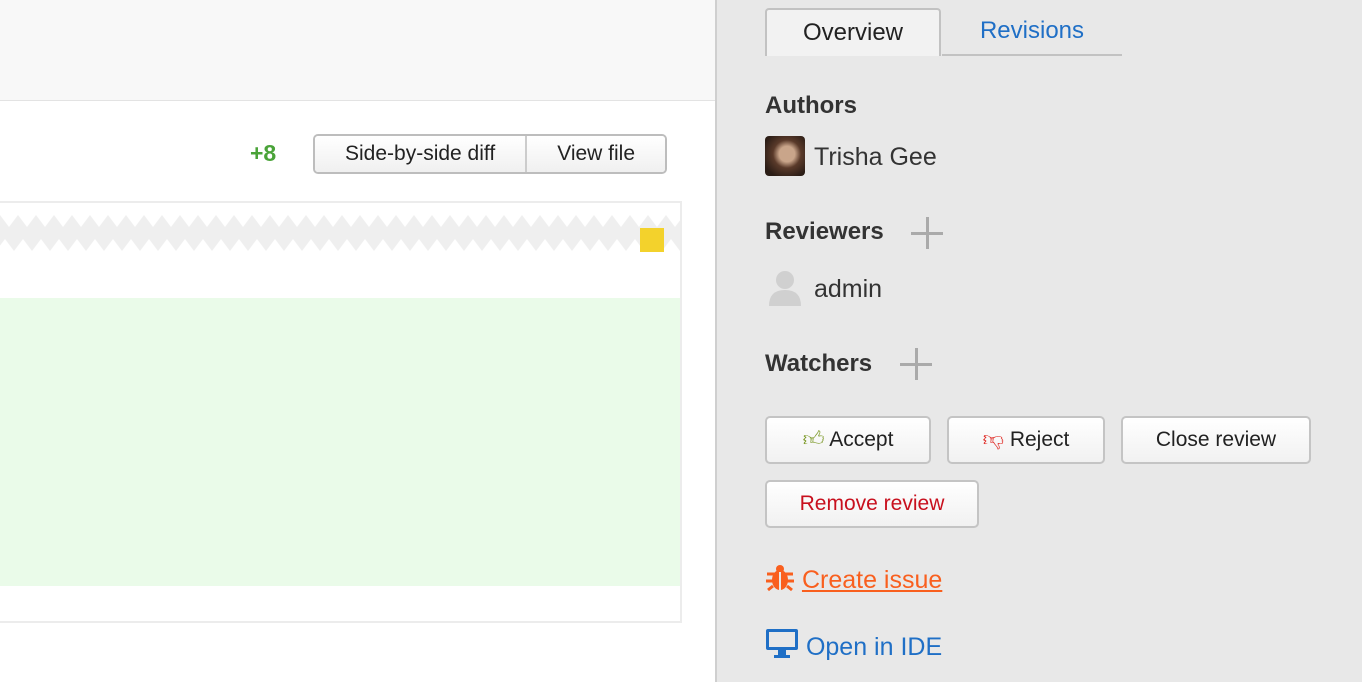  What do you see at coordinates (782, 643) in the screenshot?
I see `monitor-icon` at bounding box center [782, 643].